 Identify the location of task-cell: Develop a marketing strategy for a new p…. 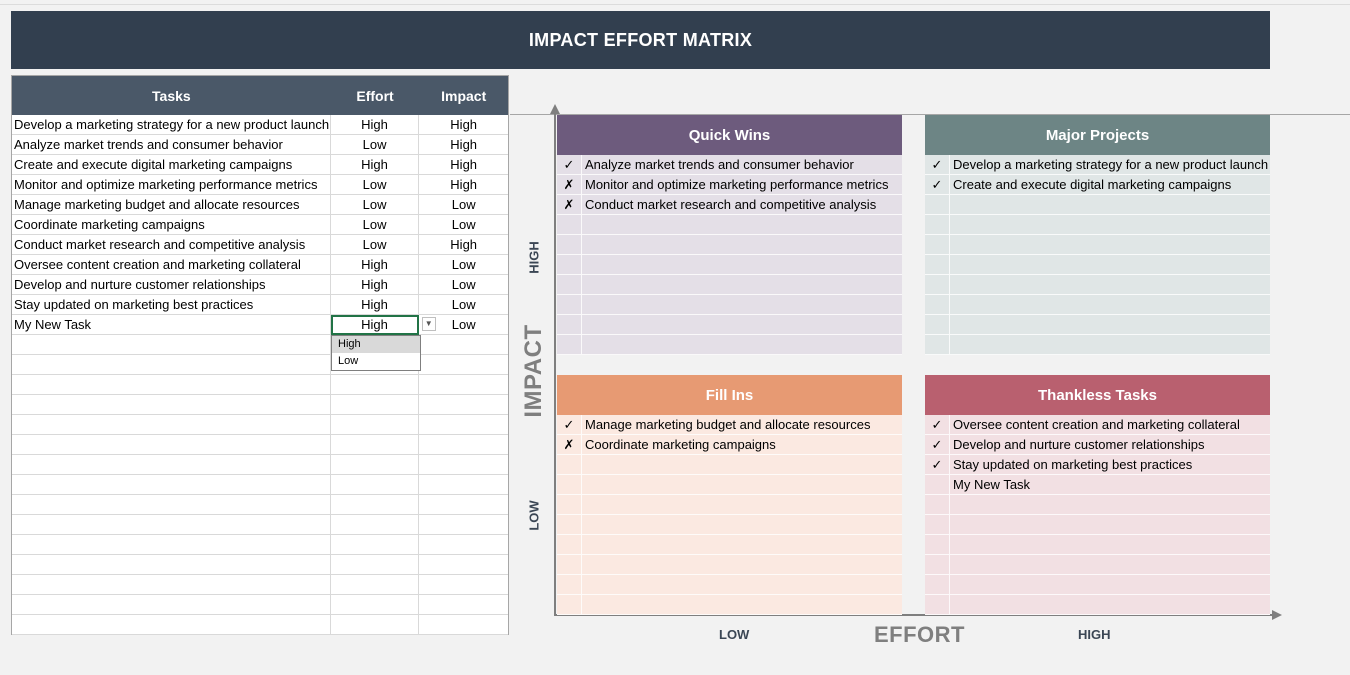
(171, 125).